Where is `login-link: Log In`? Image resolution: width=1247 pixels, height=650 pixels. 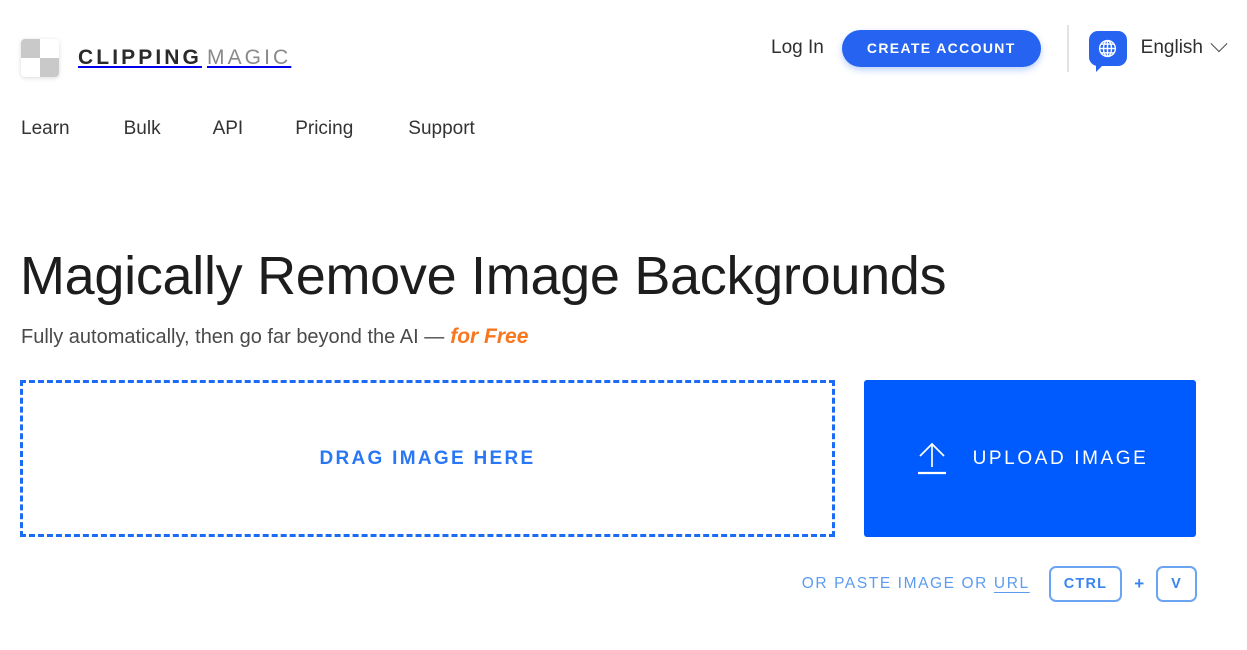 login-link: Log In is located at coordinates (797, 48).